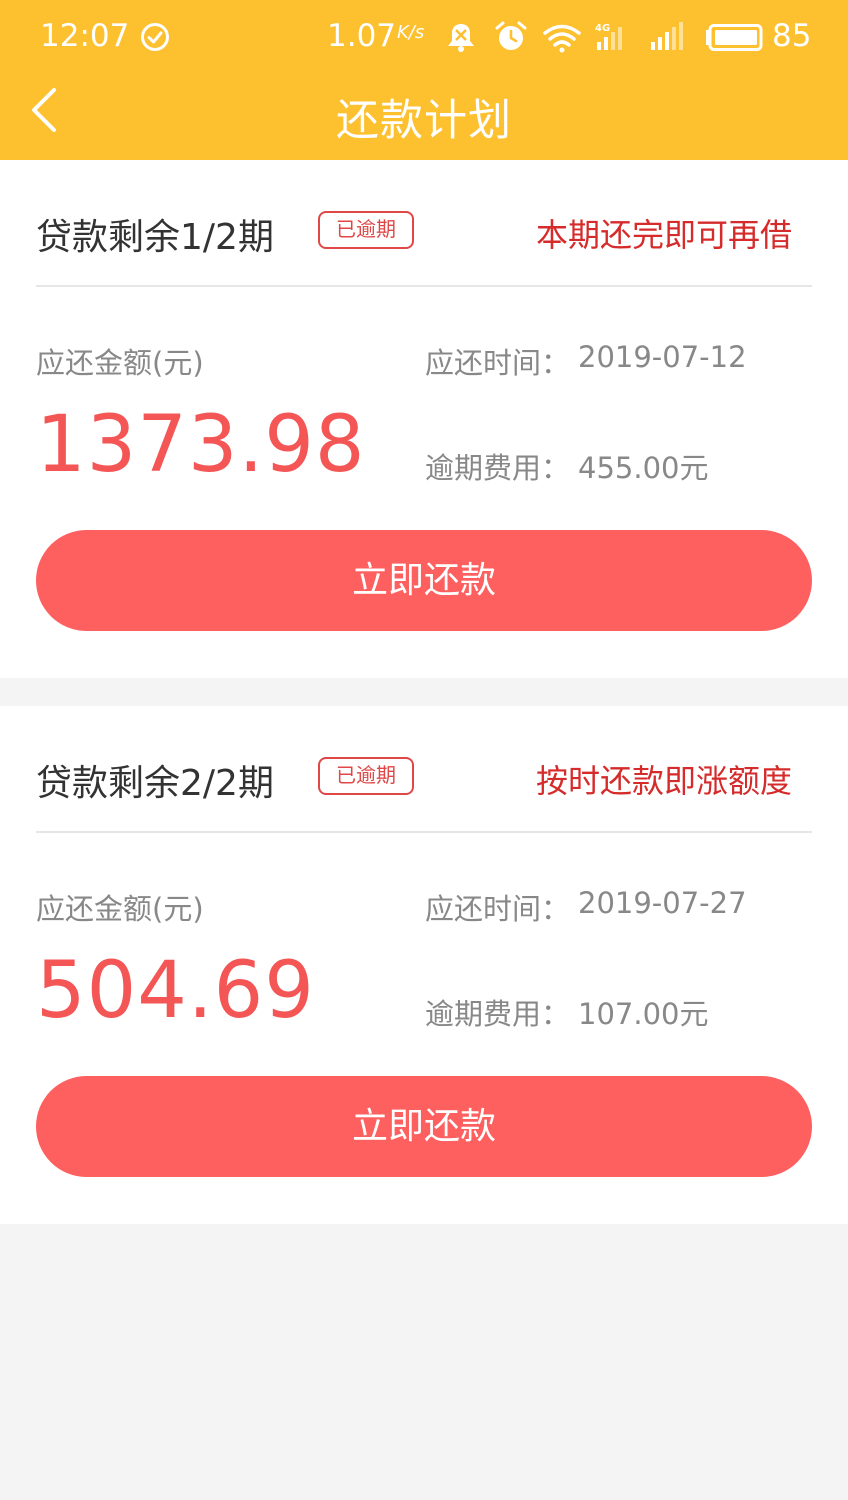 The image size is (848, 1500). Describe the element at coordinates (175, 991) in the screenshot. I see `amount-value: 504.69` at that location.